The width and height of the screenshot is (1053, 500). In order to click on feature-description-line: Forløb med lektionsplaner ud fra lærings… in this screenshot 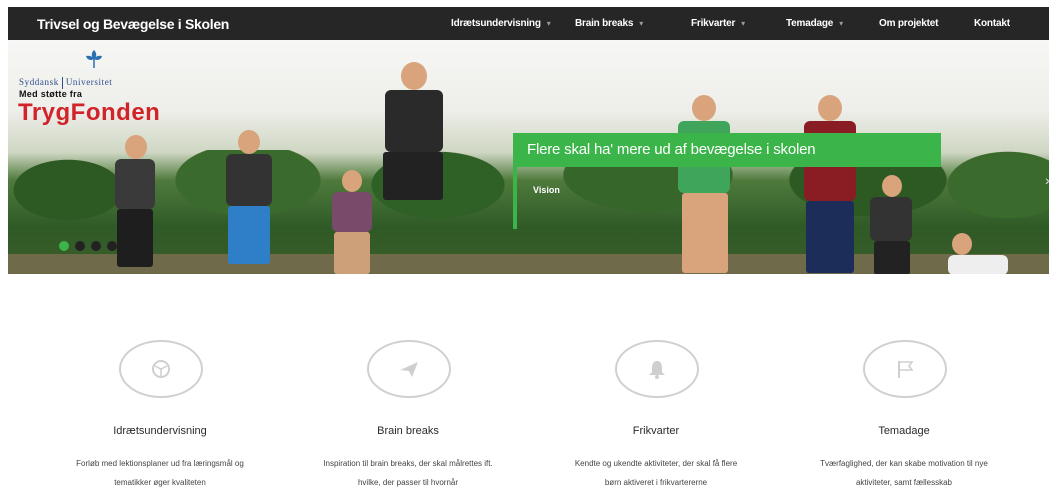, I will do `click(160, 463)`.